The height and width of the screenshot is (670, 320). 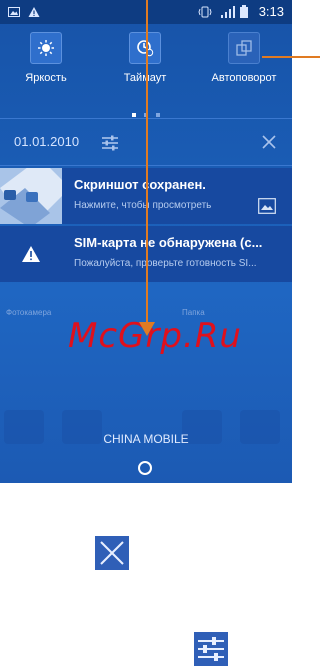 What do you see at coordinates (35, 193) in the screenshot?
I see `screenshot-thumbnail` at bounding box center [35, 193].